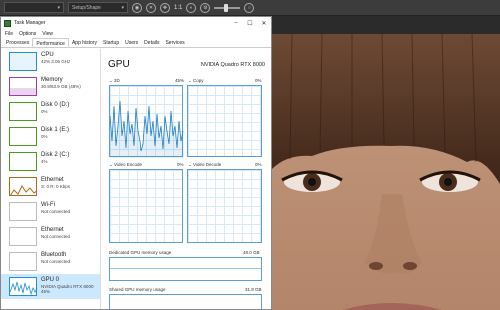  What do you see at coordinates (111, 42) in the screenshot?
I see `tab-startup: Startup` at bounding box center [111, 42].